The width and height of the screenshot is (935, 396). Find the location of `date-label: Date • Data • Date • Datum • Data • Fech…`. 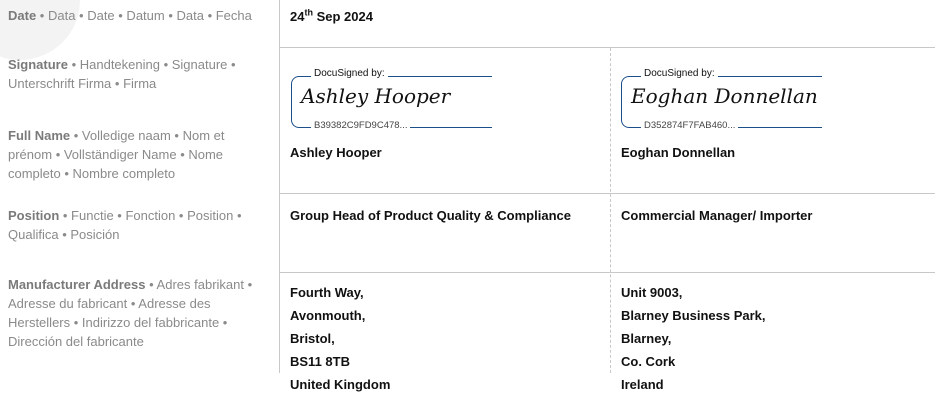

date-label: Date • Data • Date • Datum • Data • Fech… is located at coordinates (130, 15).